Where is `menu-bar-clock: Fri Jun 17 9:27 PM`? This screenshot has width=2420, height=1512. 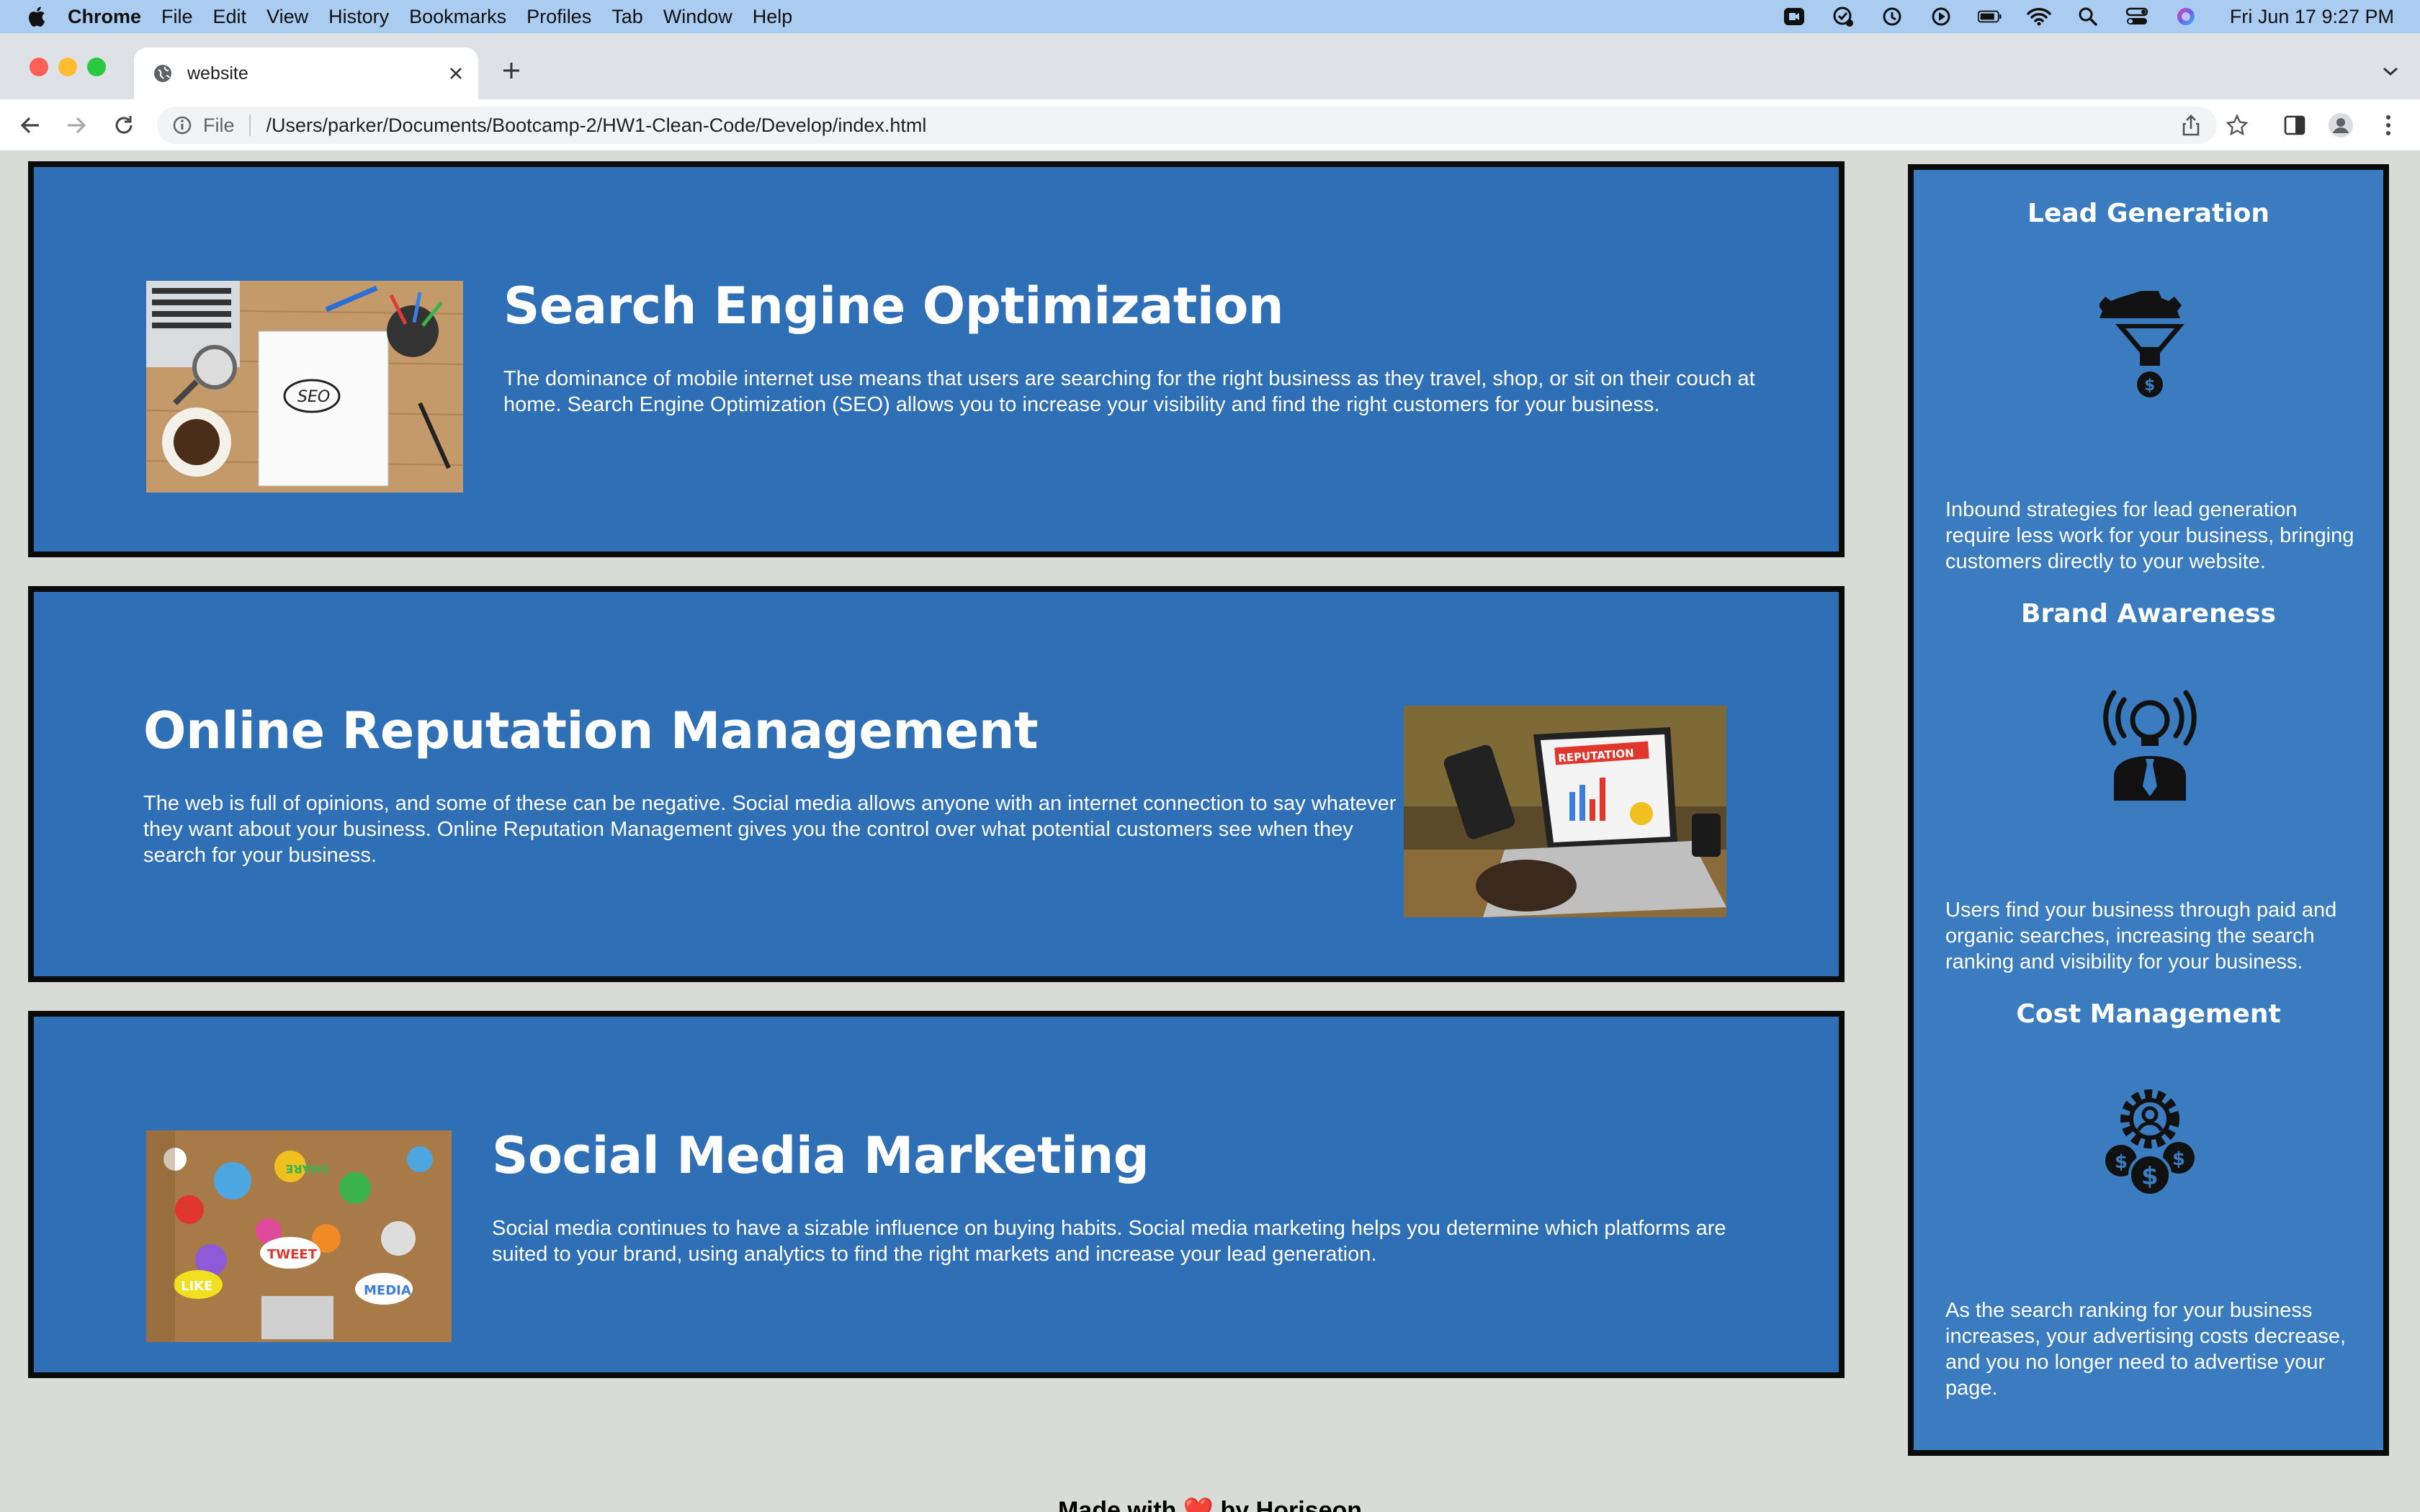 menu-bar-clock: Fri Jun 17 9:27 PM is located at coordinates (2312, 17).